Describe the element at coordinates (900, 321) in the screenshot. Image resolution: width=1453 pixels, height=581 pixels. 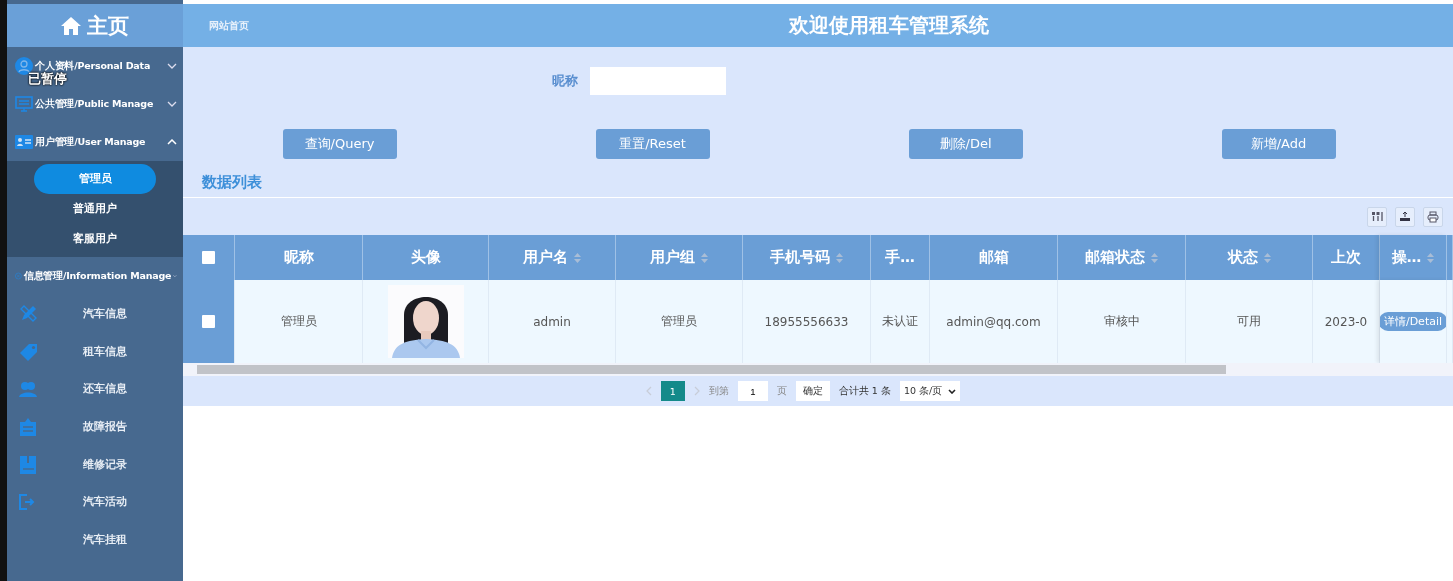
I see `table-cell: 未认证` at that location.